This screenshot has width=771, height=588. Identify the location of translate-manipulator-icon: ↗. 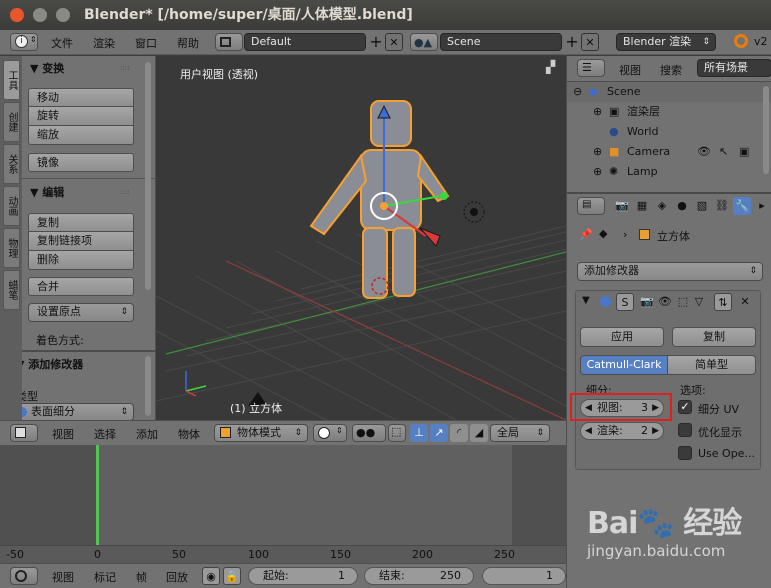
(439, 433).